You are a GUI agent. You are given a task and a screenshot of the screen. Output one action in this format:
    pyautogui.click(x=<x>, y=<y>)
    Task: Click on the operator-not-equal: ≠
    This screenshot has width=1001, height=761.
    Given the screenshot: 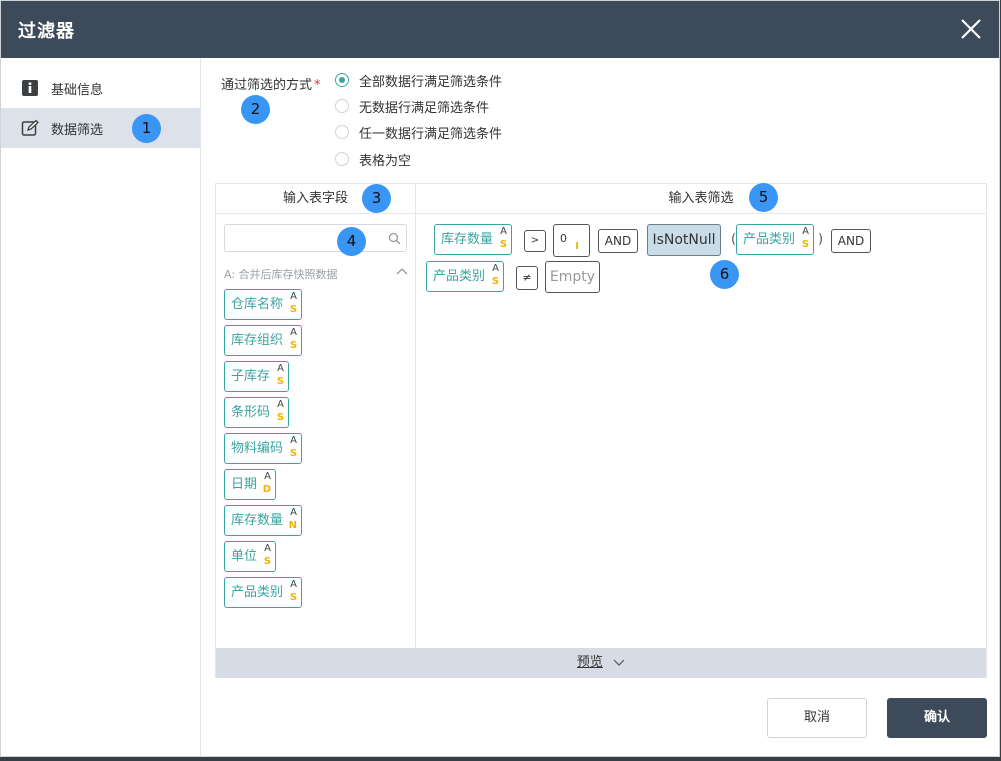 What is the action you would take?
    pyautogui.click(x=527, y=278)
    